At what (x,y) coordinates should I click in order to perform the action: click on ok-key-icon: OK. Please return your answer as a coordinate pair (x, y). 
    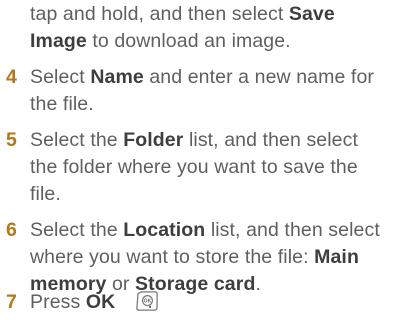
    Looking at the image, I should click on (147, 301).